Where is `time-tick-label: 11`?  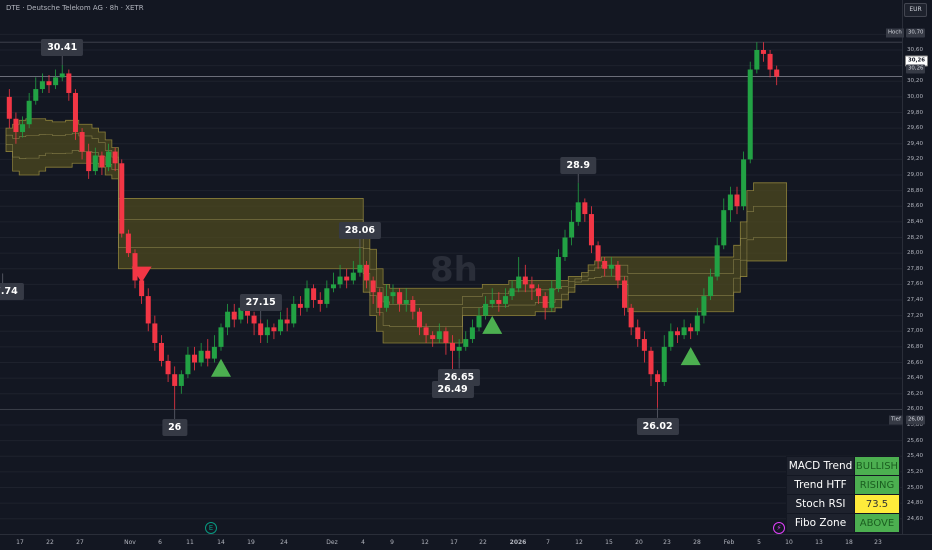
time-tick-label: 11 is located at coordinates (190, 542).